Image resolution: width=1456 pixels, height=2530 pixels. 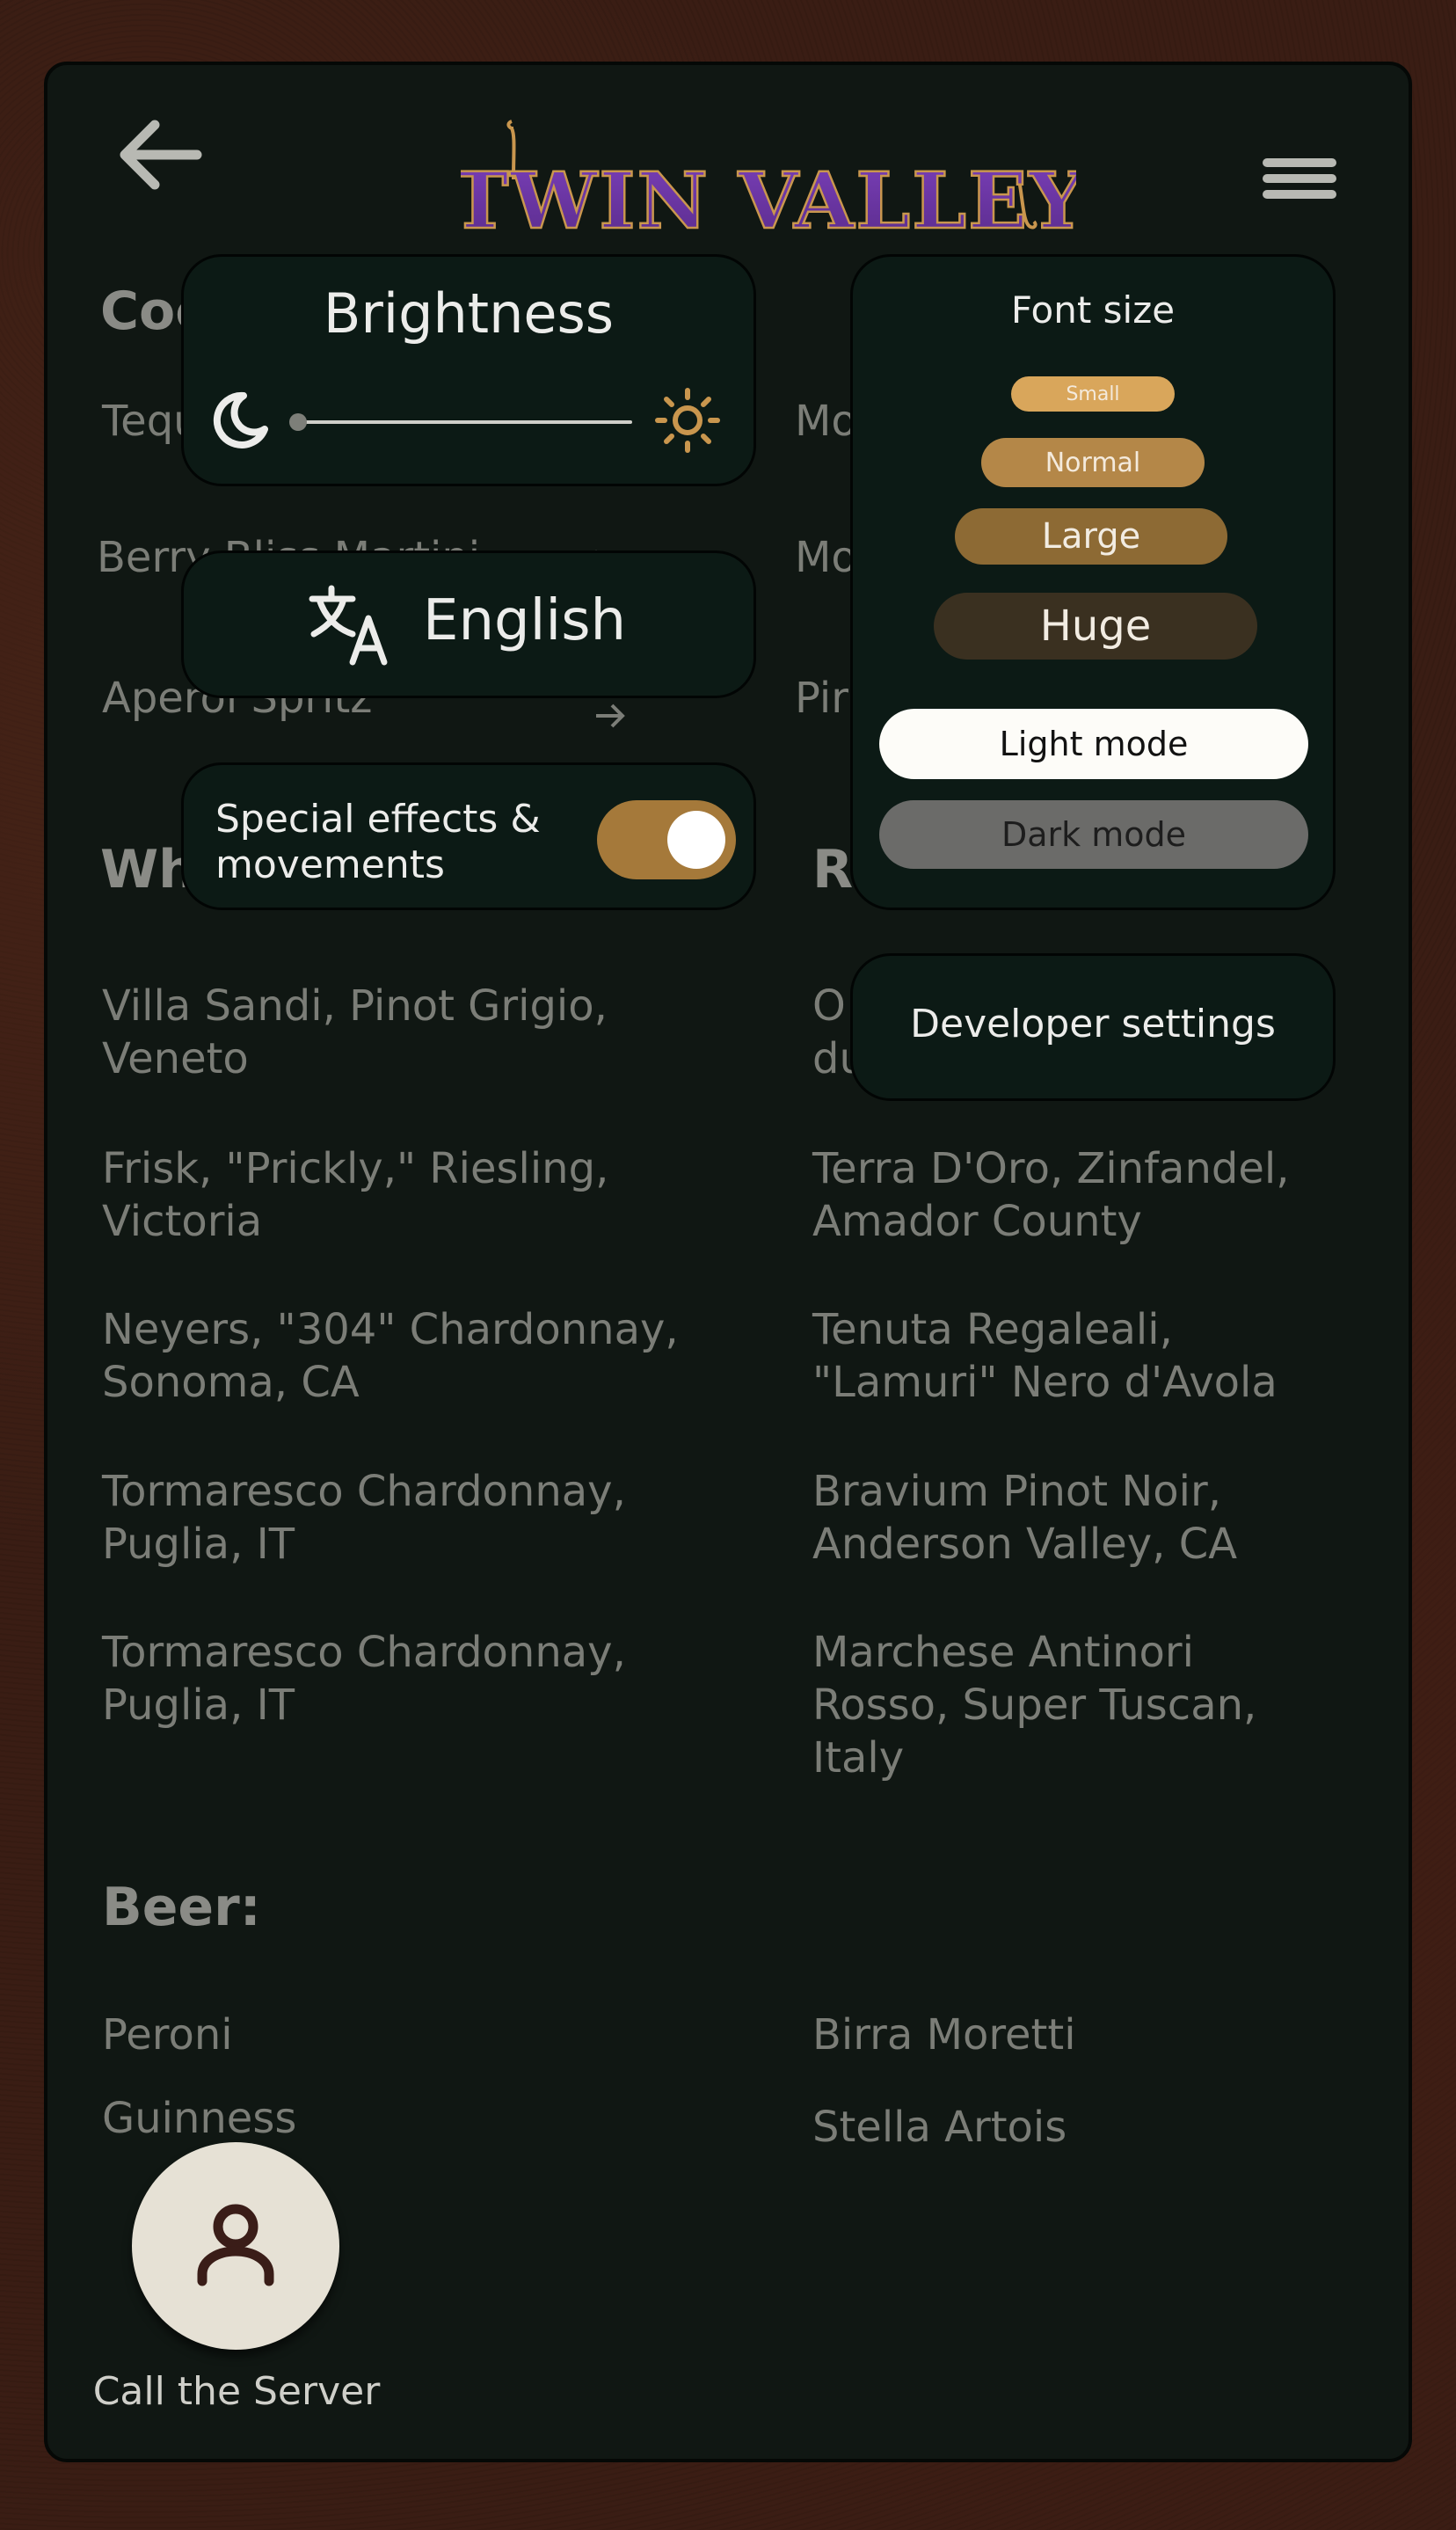 What do you see at coordinates (1093, 310) in the screenshot?
I see `font-size-label: Font size` at bounding box center [1093, 310].